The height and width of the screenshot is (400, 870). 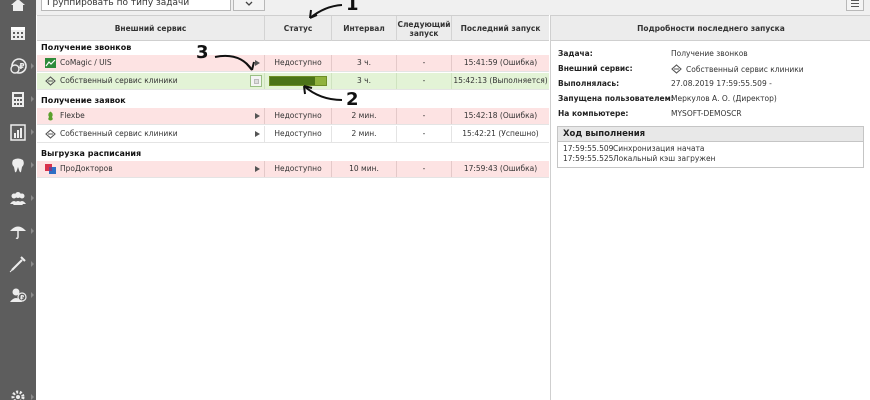 I want to click on stop-square-icon, so click(x=256, y=81).